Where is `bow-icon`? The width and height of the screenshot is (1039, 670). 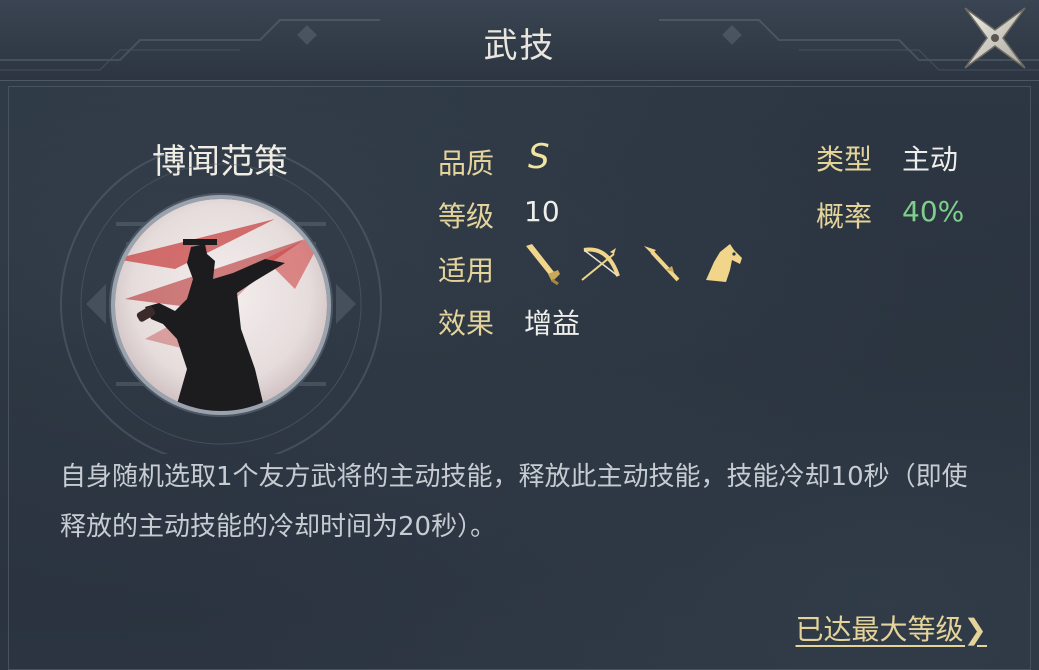 bow-icon is located at coordinates (600, 264).